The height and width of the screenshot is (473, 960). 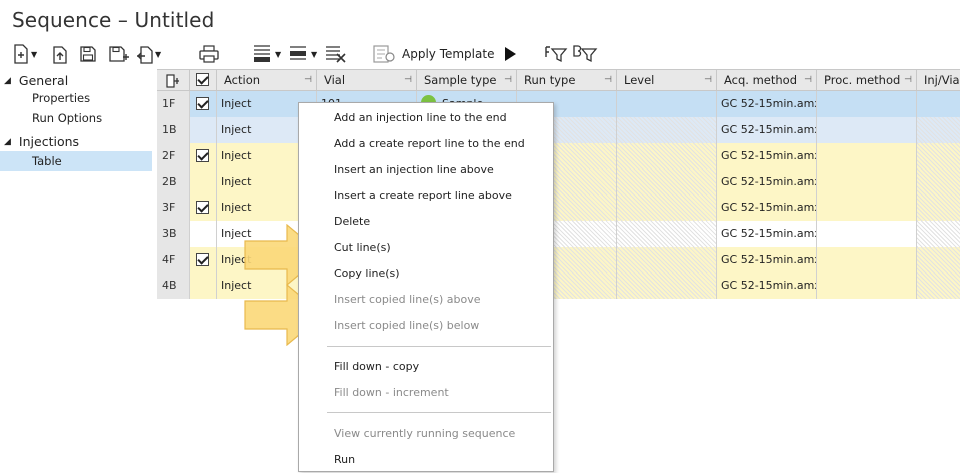 What do you see at coordinates (426, 300) in the screenshot?
I see `menu-item-insert-copied-above: Insert copied line(s) above` at bounding box center [426, 300].